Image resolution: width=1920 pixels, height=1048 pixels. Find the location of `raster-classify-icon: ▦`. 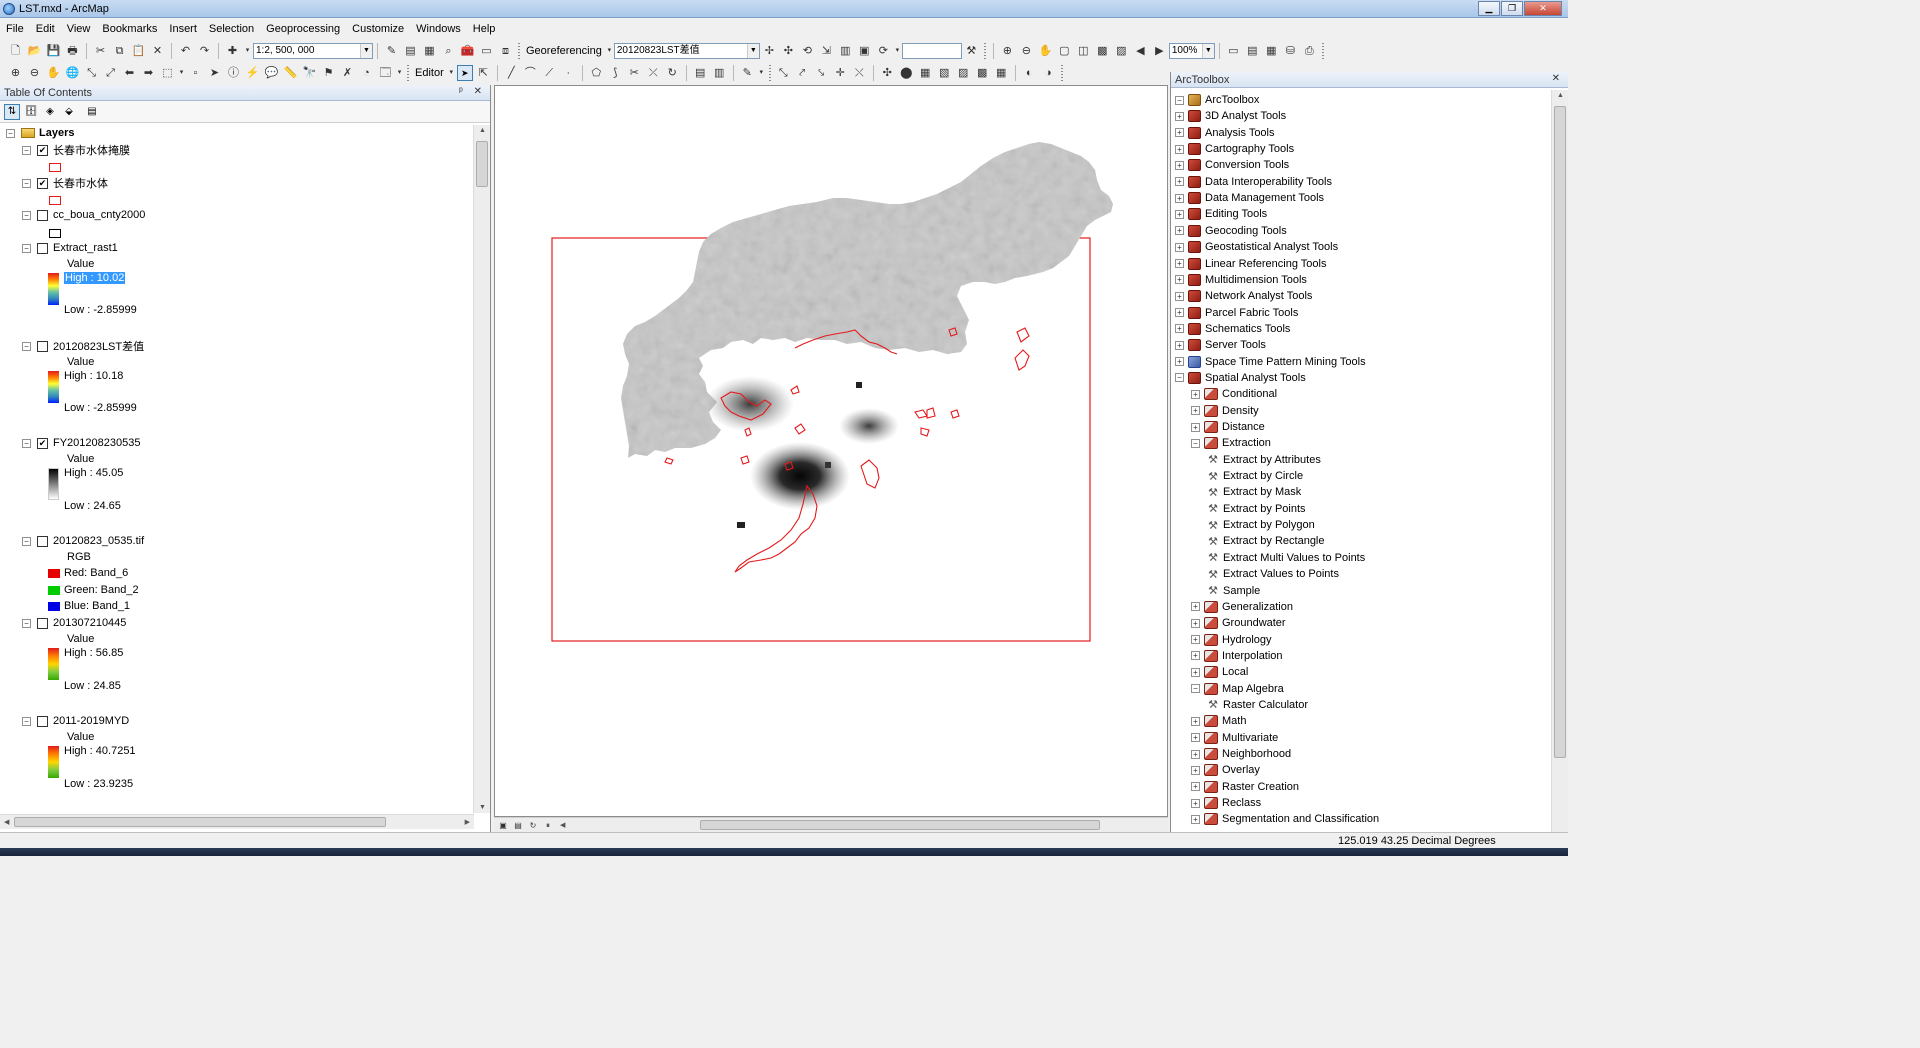

raster-classify-icon: ▦ is located at coordinates (925, 73).